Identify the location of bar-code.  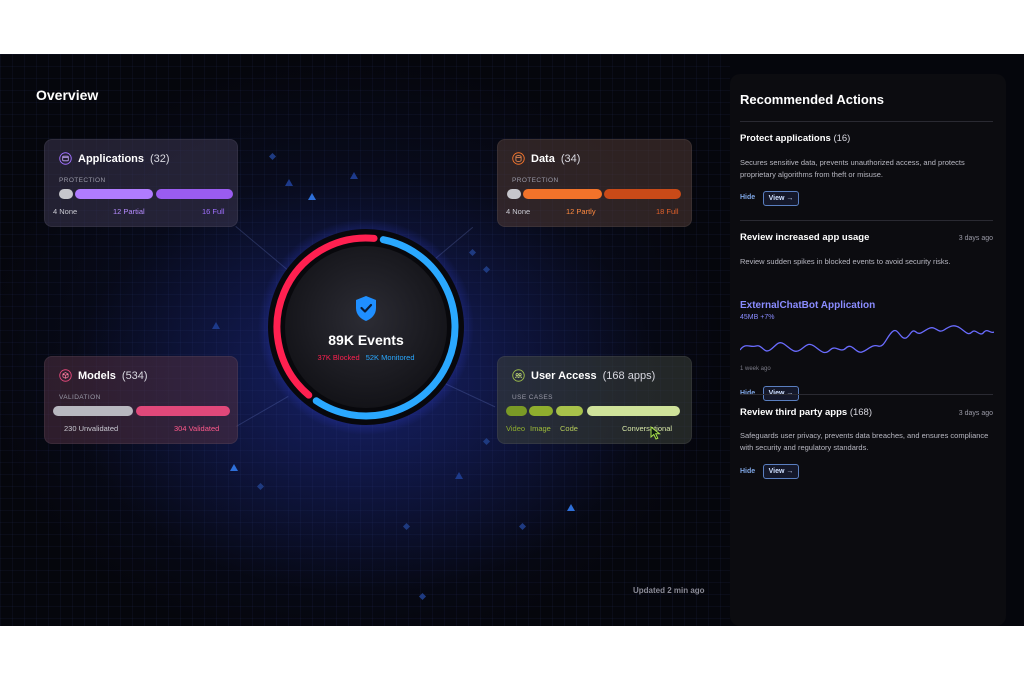
(569, 411).